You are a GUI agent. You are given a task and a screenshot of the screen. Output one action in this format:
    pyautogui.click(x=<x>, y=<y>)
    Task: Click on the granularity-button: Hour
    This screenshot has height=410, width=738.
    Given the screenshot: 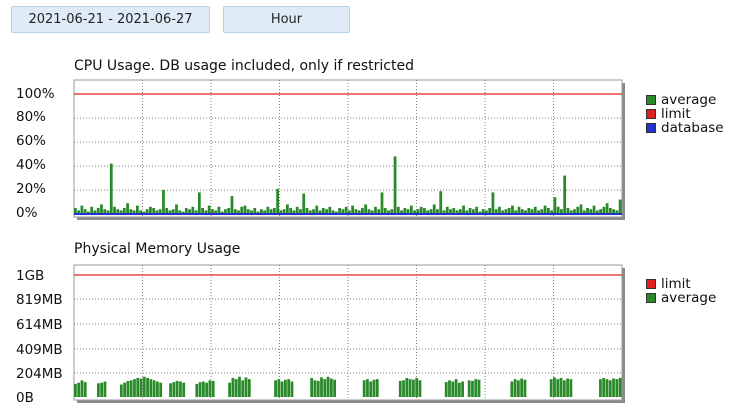 What is the action you would take?
    pyautogui.click(x=286, y=19)
    